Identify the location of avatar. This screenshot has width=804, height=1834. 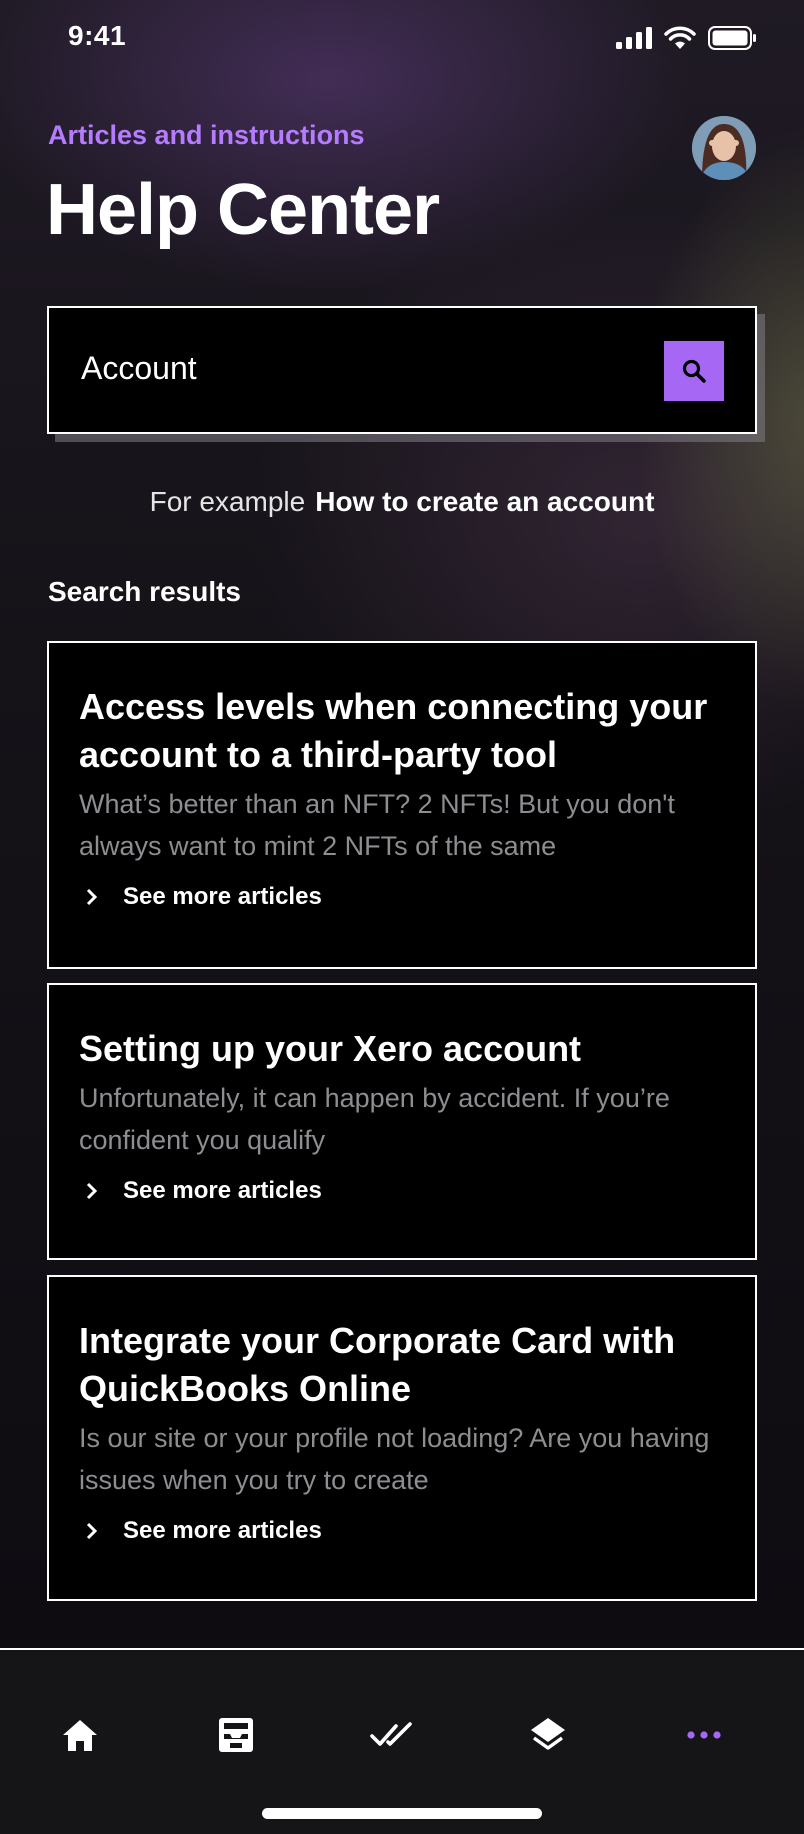
(724, 148).